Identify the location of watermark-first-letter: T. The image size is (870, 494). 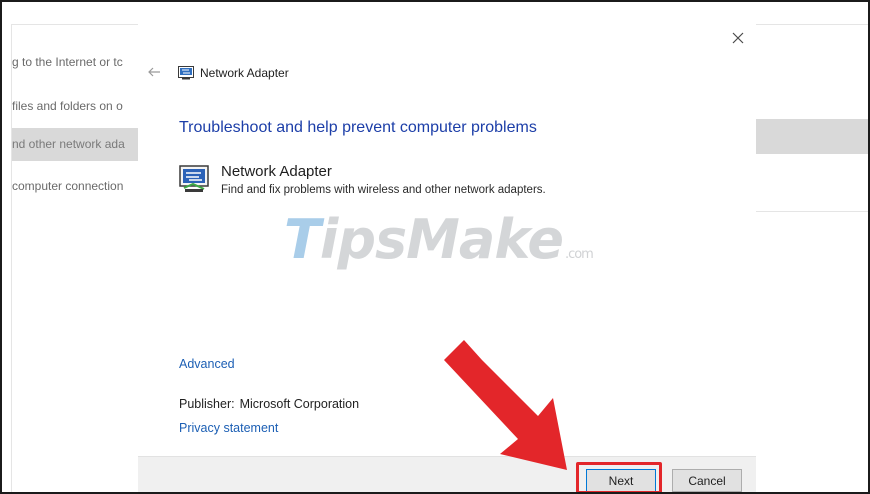
(302, 239).